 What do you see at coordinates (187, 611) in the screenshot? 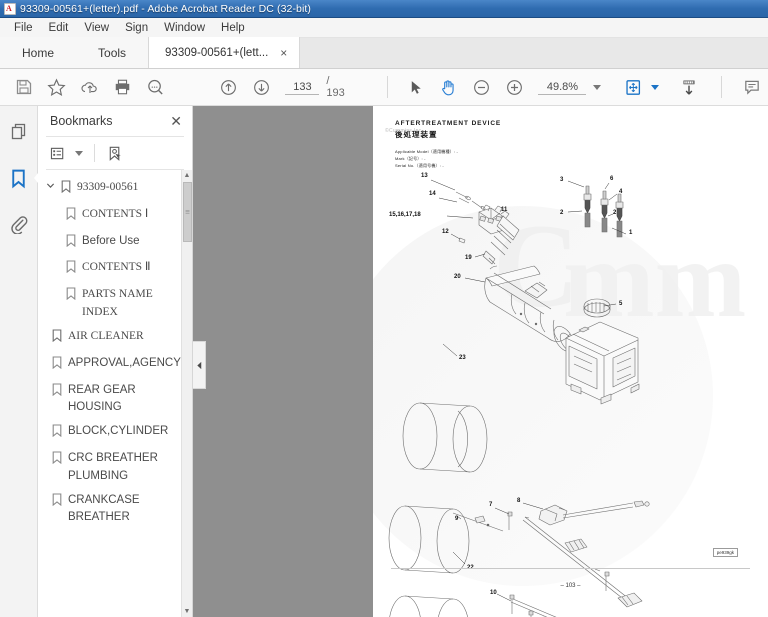
I see `scroll-down-arrow-icon: ▼` at bounding box center [187, 611].